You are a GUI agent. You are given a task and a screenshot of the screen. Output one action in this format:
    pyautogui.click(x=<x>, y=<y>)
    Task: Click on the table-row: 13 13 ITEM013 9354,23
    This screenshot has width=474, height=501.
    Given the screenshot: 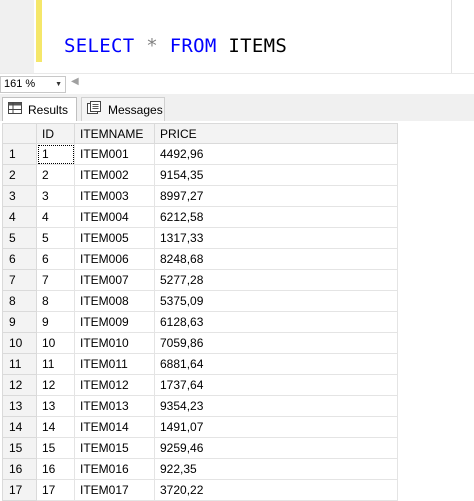 What is the action you would take?
    pyautogui.click(x=200, y=406)
    